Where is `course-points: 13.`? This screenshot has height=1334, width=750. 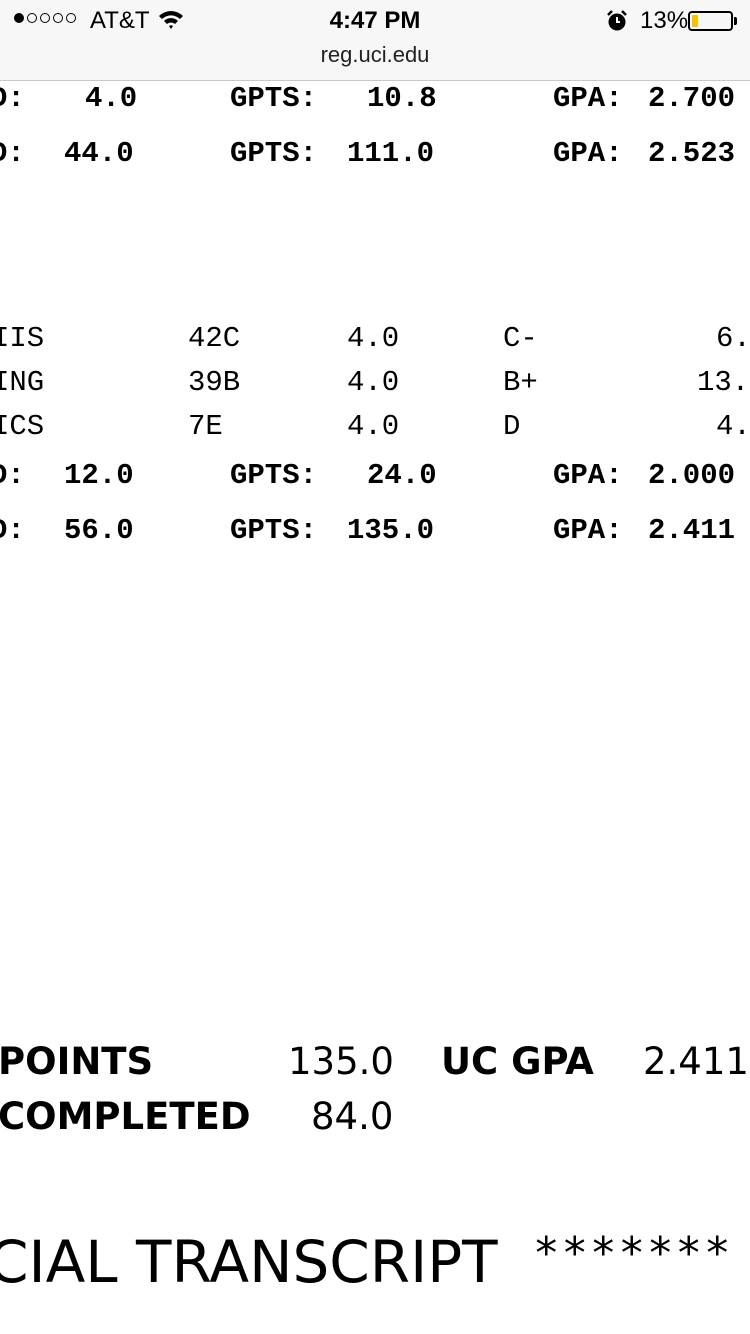 course-points: 13. is located at coordinates (723, 382).